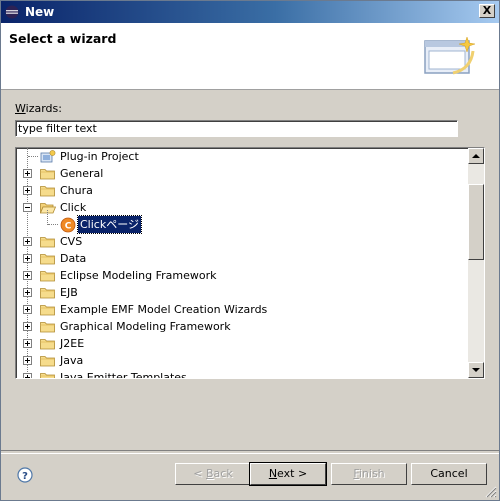  I want to click on new-wizard-banner-icon, so click(450, 55).